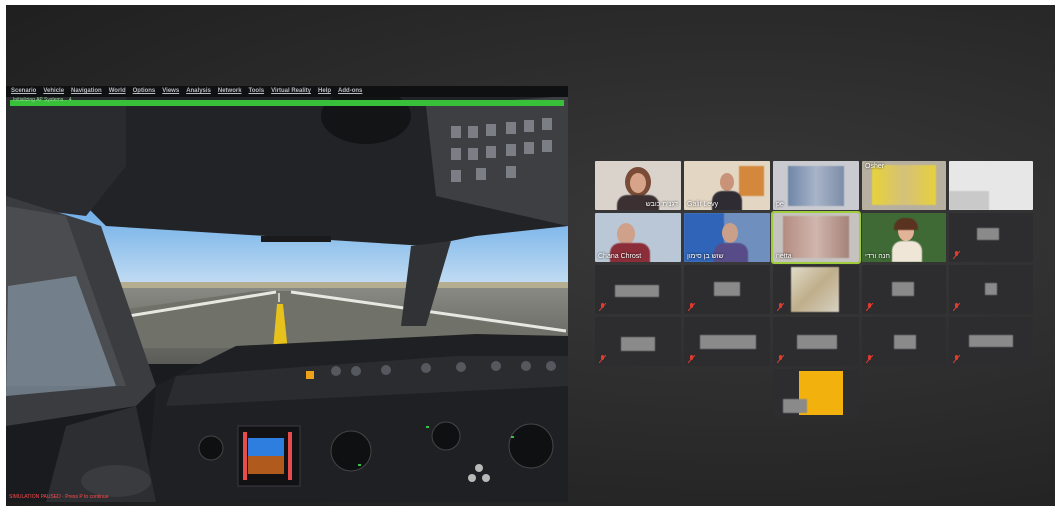 This screenshot has width=1055, height=506. Describe the element at coordinates (906, 224) in the screenshot. I see `participant-hair` at that location.